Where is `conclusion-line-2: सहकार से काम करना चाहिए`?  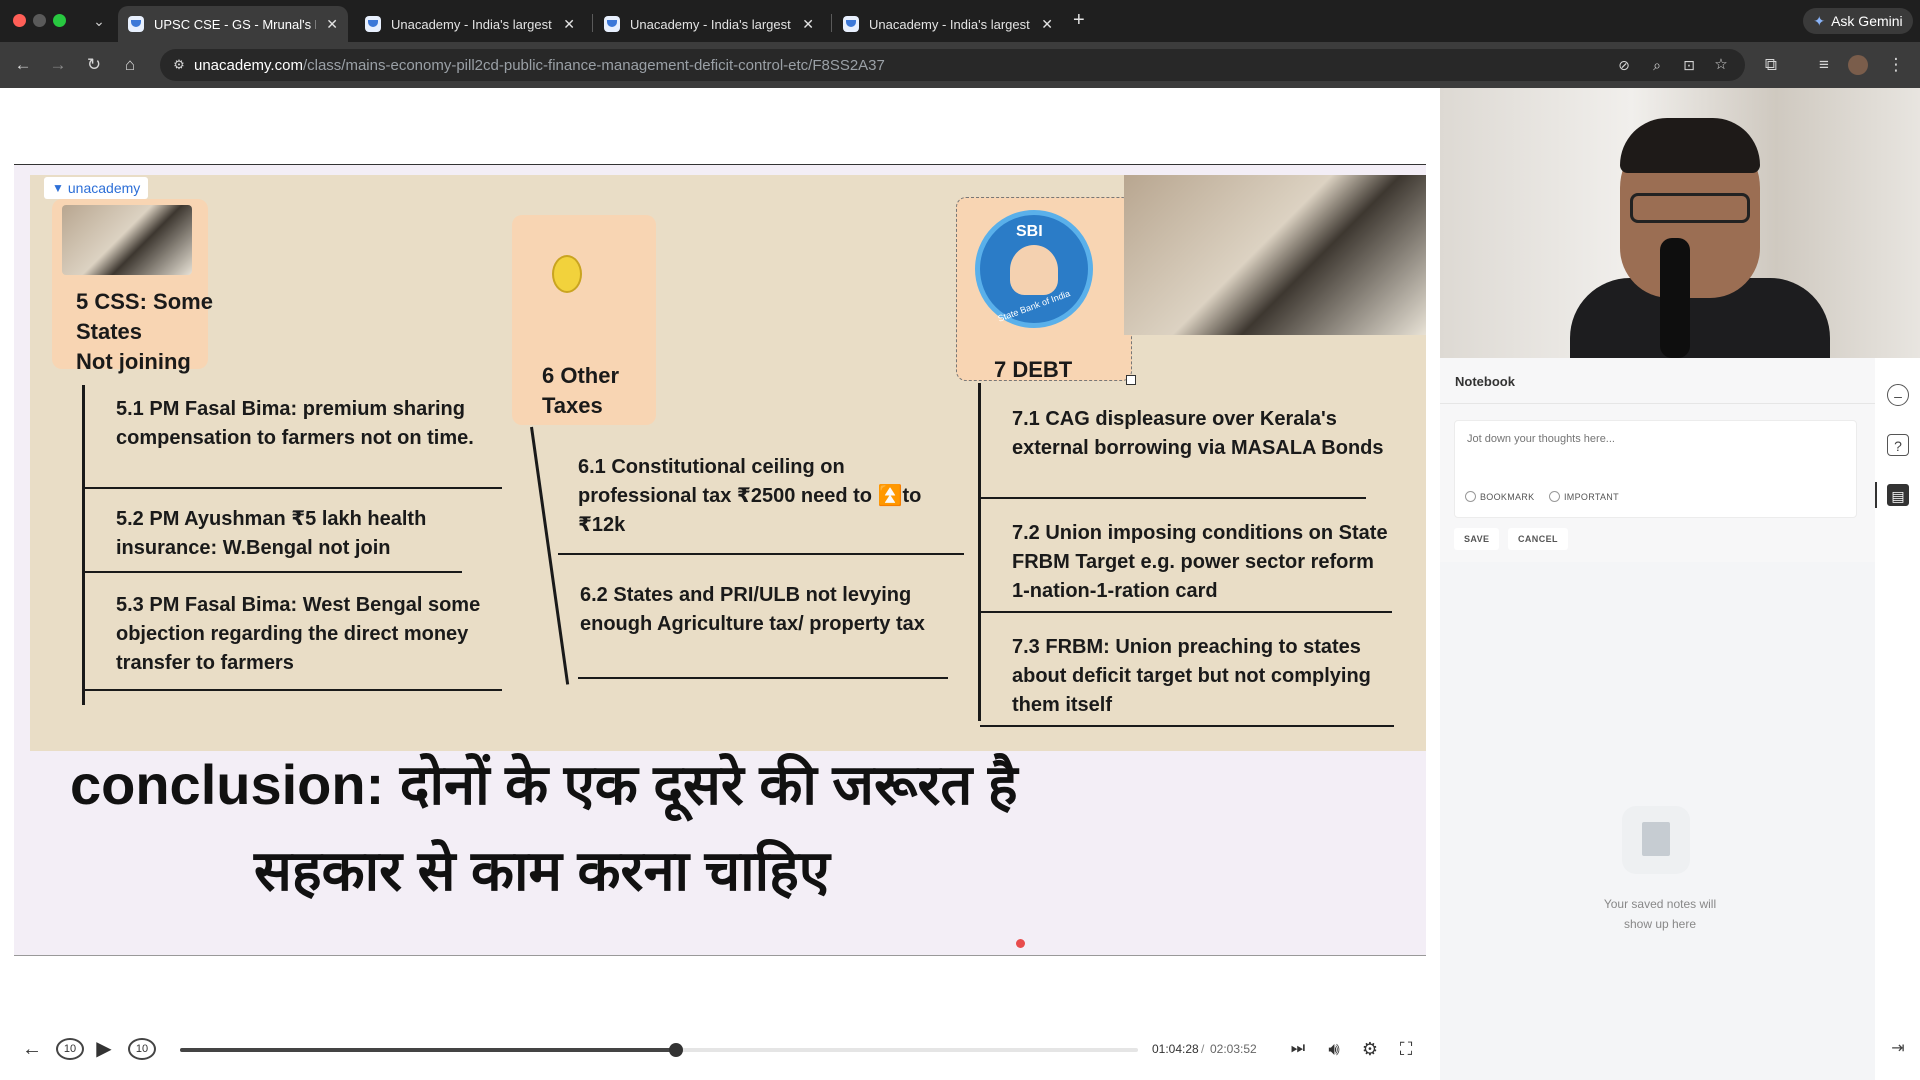 conclusion-line-2: सहकार से काम करना चाहिए is located at coordinates (542, 870).